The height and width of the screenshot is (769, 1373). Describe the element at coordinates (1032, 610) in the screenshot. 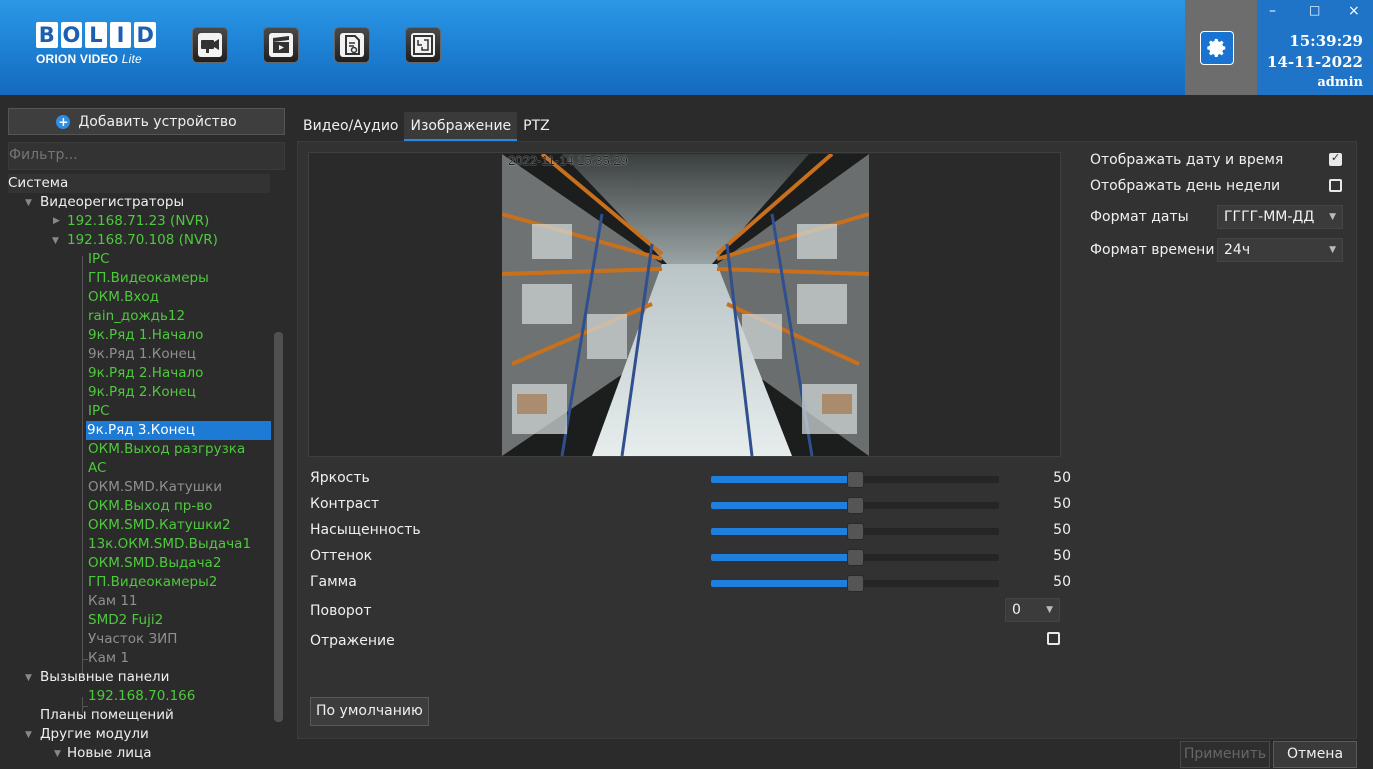

I see `rotation-select: 0 ▼` at that location.